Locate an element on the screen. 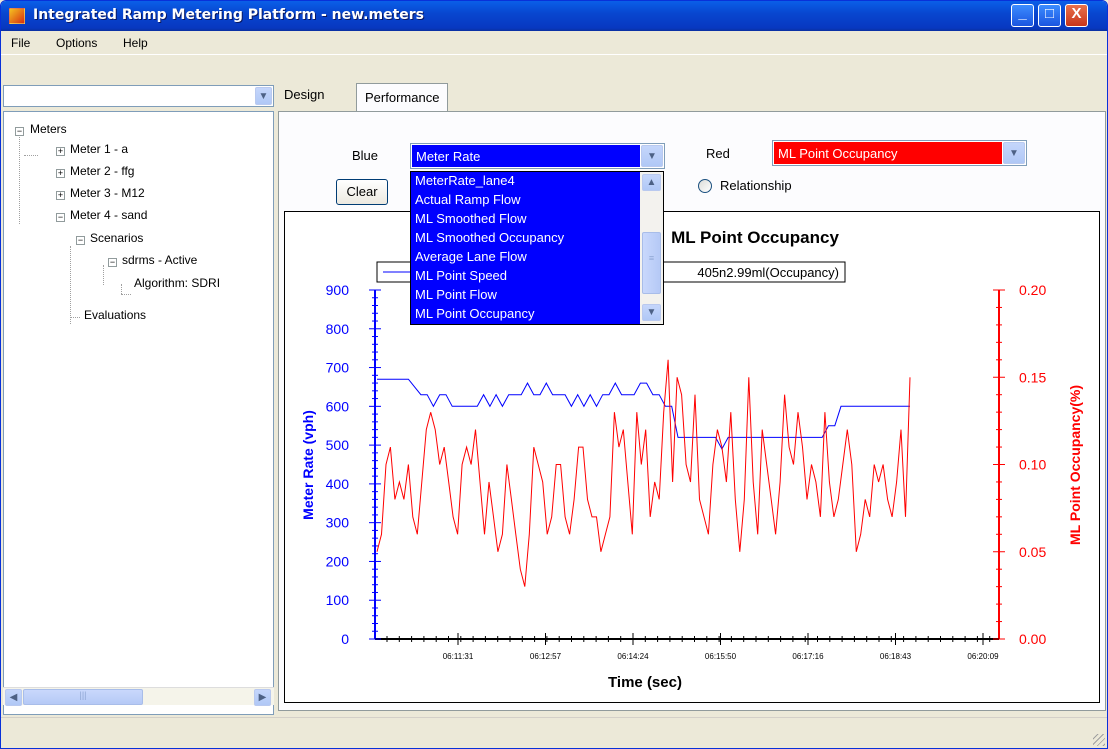 The width and height of the screenshot is (1108, 749). y-right-label: ML Point Occupancy(%) is located at coordinates (1075, 465).